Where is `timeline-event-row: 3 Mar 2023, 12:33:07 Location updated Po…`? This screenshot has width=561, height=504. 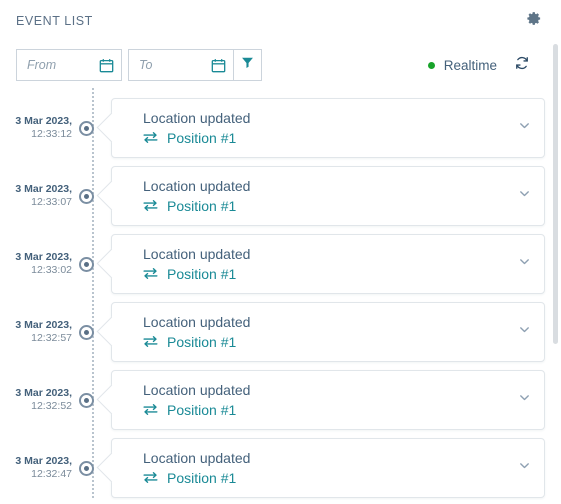 timeline-event-row: 3 Mar 2023, 12:33:07 Location updated Po… is located at coordinates (280, 196).